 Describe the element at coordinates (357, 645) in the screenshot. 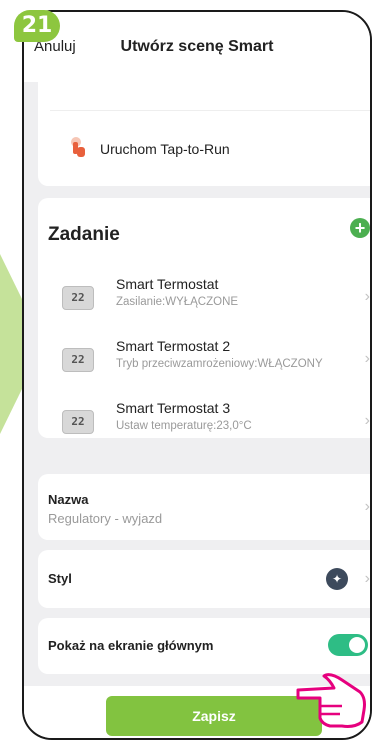

I see `toggle-knob` at that location.